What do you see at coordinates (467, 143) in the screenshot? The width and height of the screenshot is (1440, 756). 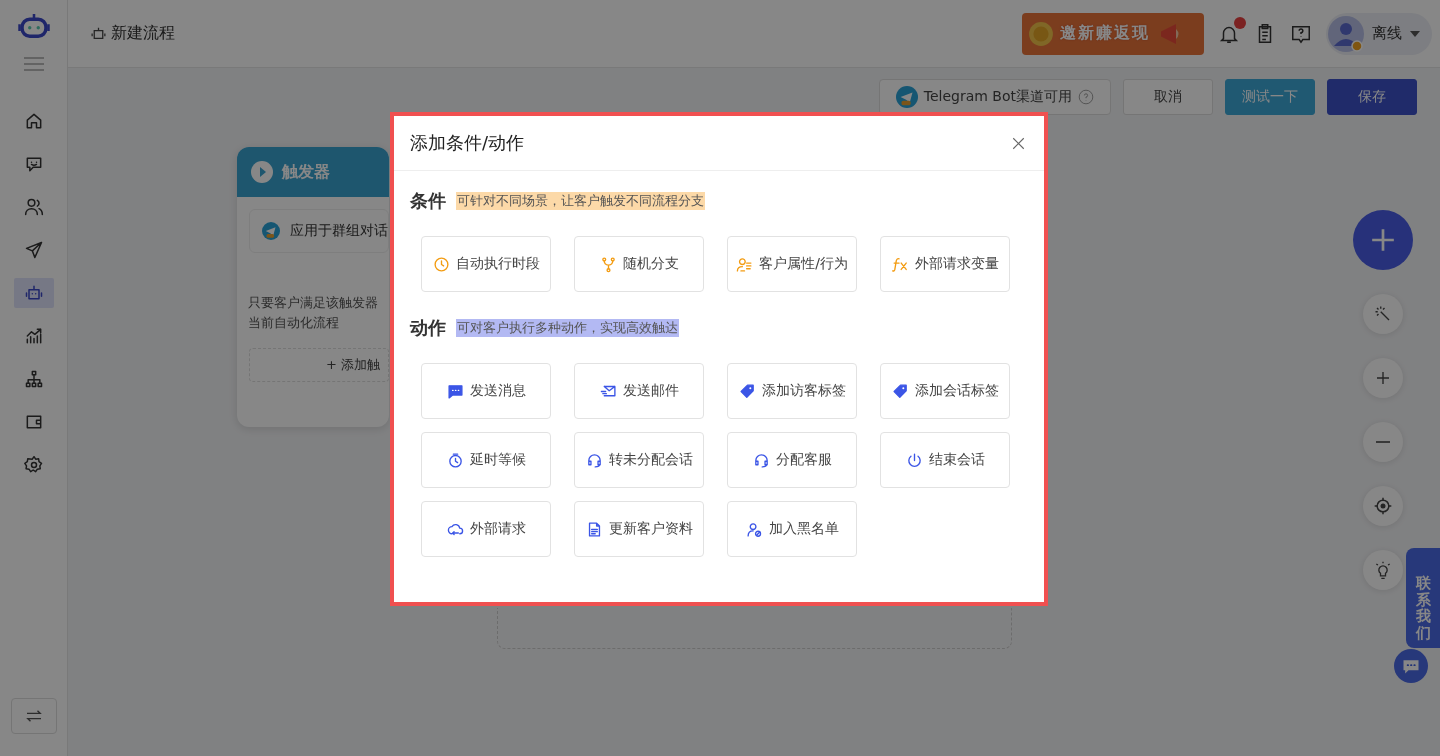 I see `dialog-title: 添加条件/动作` at bounding box center [467, 143].